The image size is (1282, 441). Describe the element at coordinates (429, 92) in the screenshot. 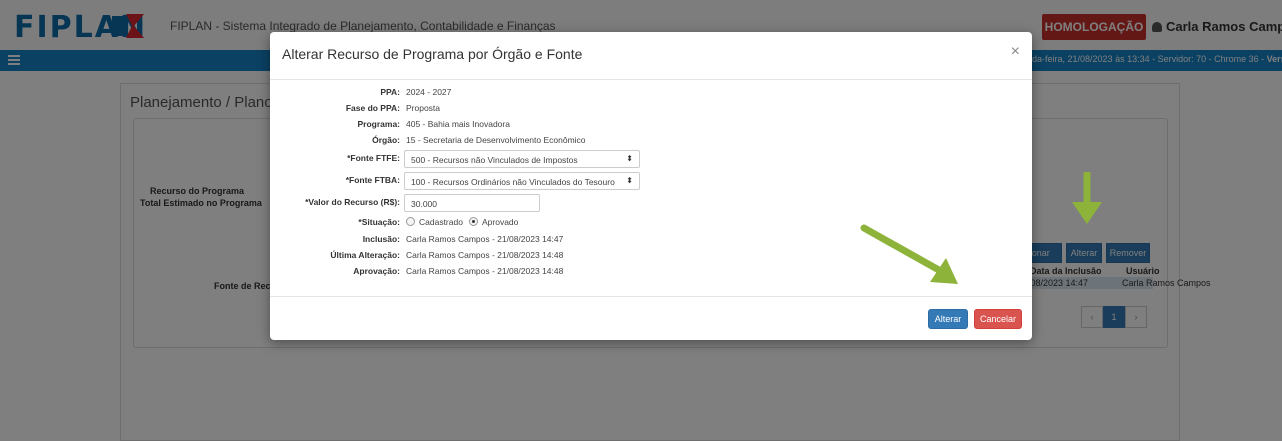

I see `ppa-value: 2024 - 2027` at that location.